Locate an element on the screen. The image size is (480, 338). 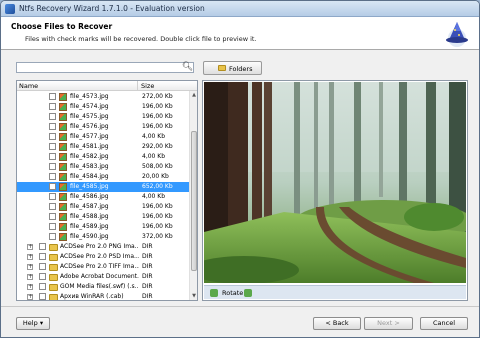
row-size: 20,00 Kb is located at coordinates (155, 176).